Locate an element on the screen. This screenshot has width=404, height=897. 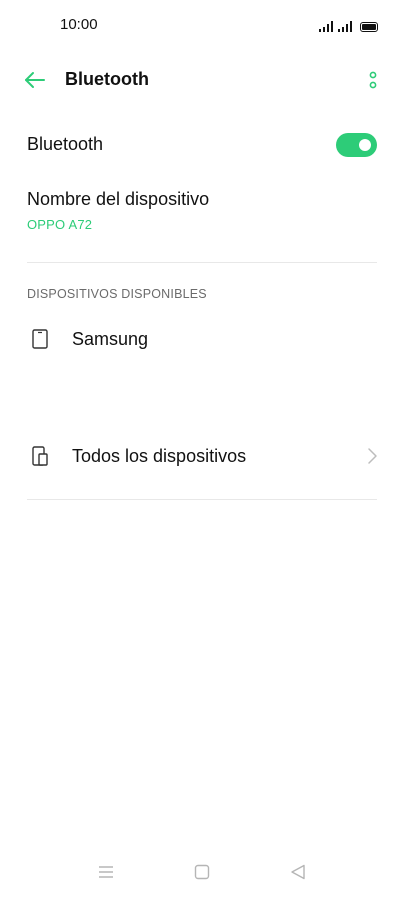
back-button is located at coordinates (34, 80).